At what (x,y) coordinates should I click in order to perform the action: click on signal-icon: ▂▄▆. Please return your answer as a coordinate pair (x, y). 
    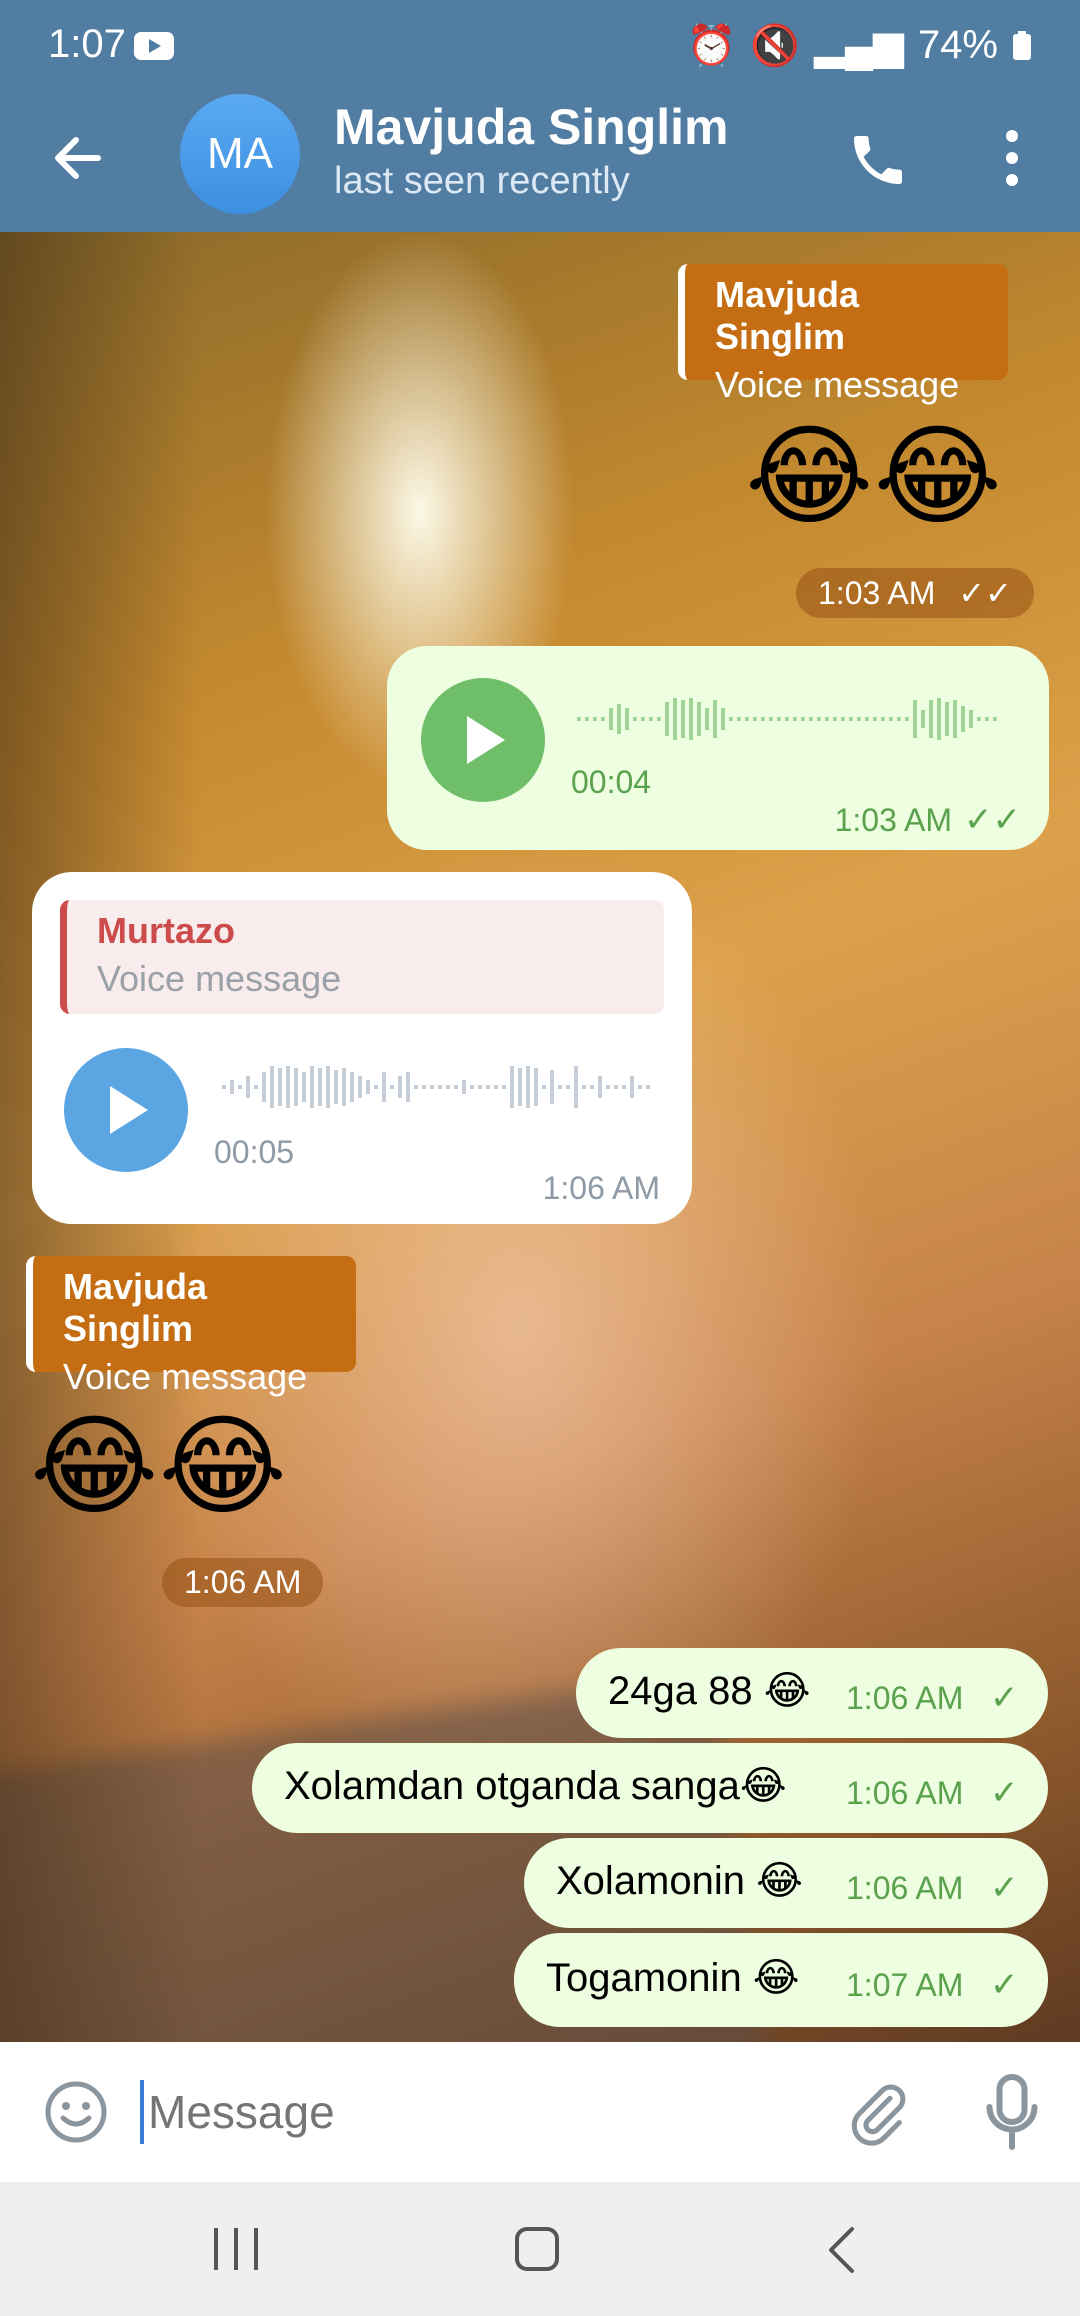
    Looking at the image, I should click on (859, 45).